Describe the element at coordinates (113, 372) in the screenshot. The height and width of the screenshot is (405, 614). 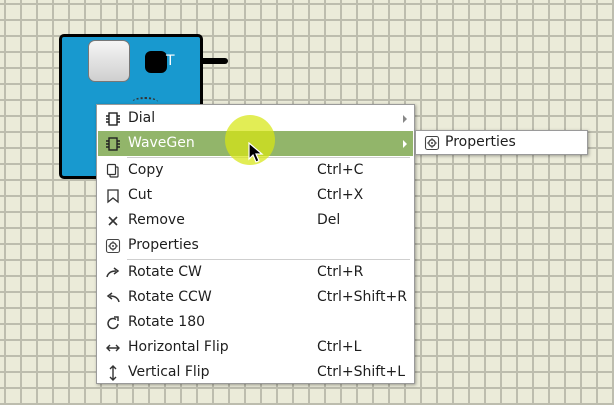
I see `vertical-flip-icon` at that location.